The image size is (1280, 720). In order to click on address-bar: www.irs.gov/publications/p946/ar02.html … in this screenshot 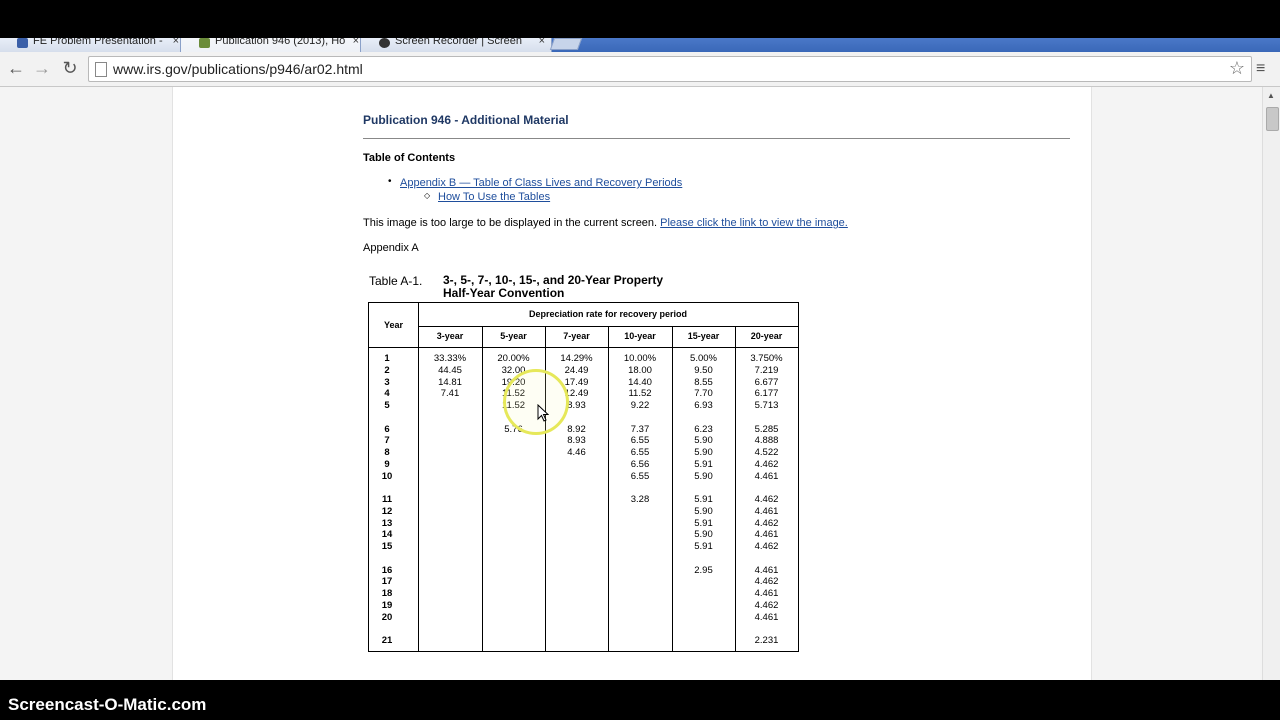, I will do `click(670, 69)`.